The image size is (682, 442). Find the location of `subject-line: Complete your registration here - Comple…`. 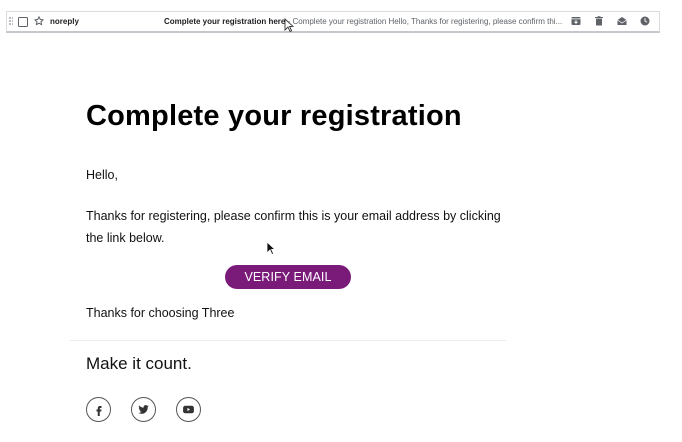

subject-line: Complete your registration here - Comple… is located at coordinates (366, 21).